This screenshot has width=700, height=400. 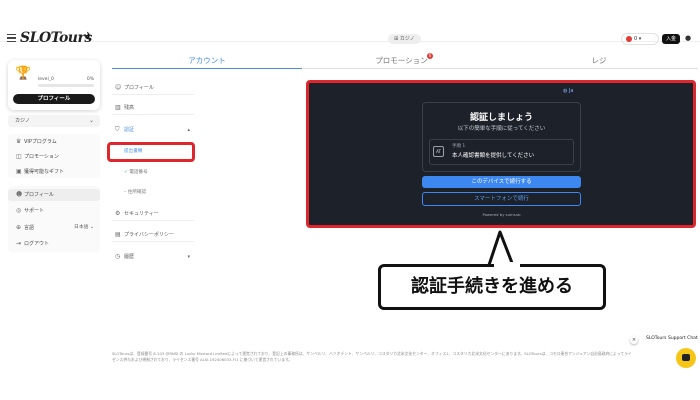 What do you see at coordinates (37, 244) in the screenshot?
I see `sidebar-item-label: ログアウト` at bounding box center [37, 244].